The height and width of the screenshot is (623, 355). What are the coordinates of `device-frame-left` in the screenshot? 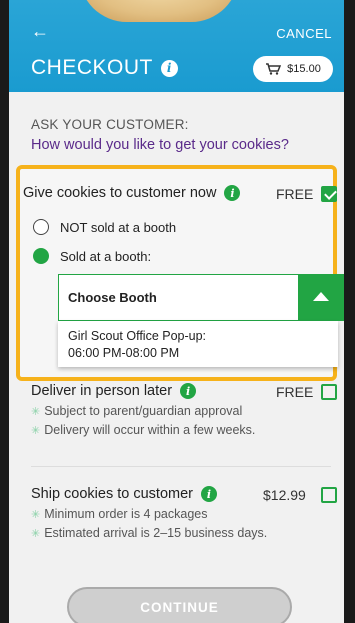 It's located at (4, 311).